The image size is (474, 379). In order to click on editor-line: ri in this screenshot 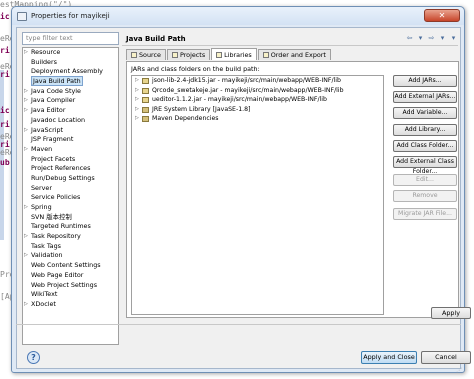, I will do `click(5, 50)`.